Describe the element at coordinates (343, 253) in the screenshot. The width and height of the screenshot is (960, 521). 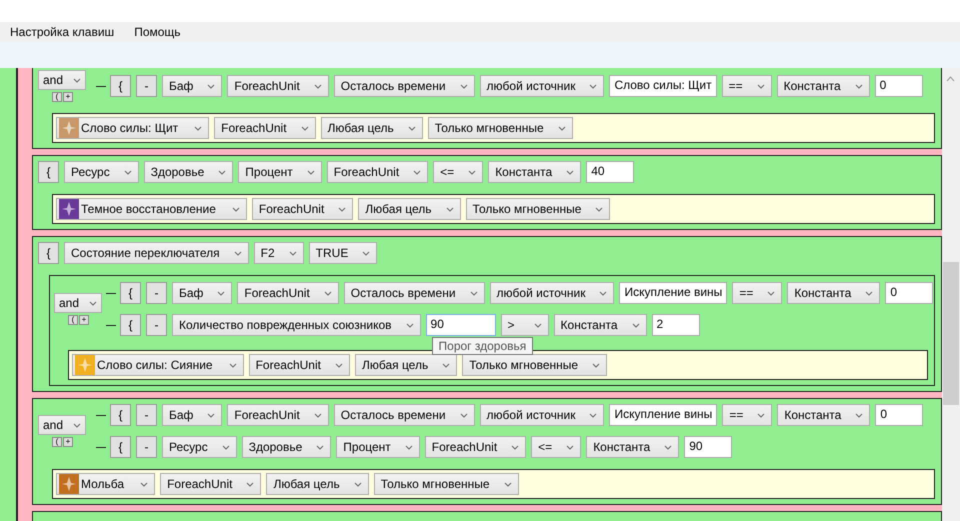
I see `dropdown: TRUE` at that location.